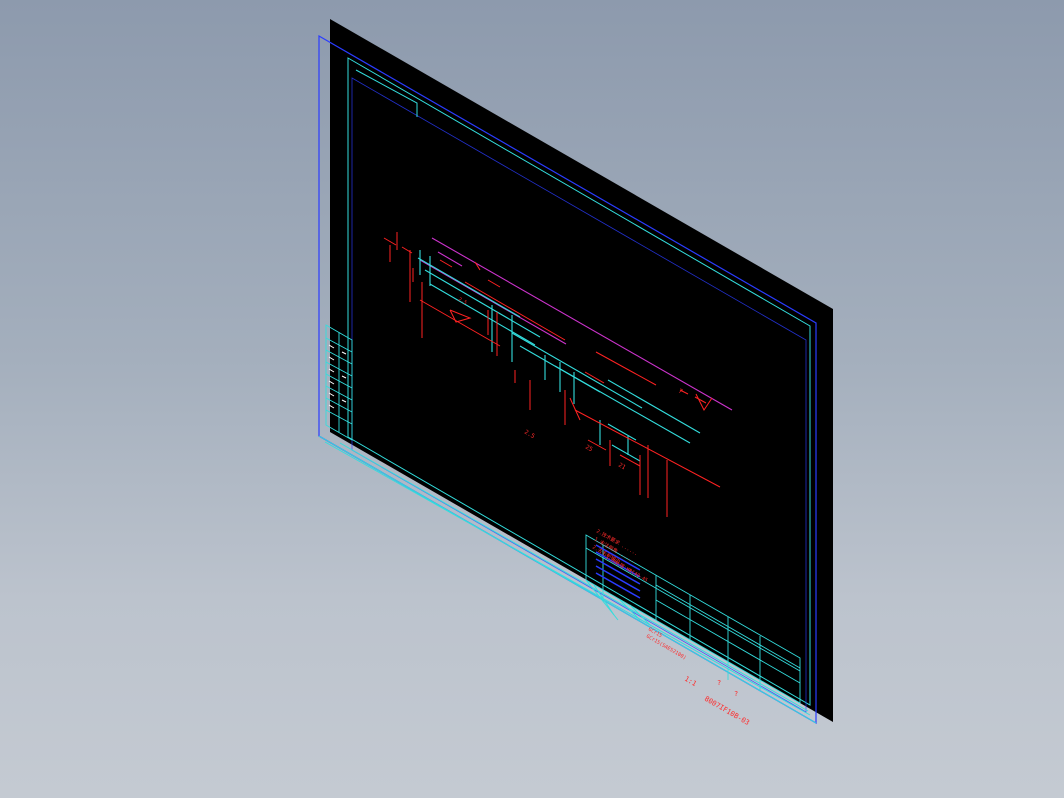 The image size is (1064, 798). Describe the element at coordinates (727, 711) in the screenshot. I see `drawing-number-text: 8007IF10B-03` at that location.